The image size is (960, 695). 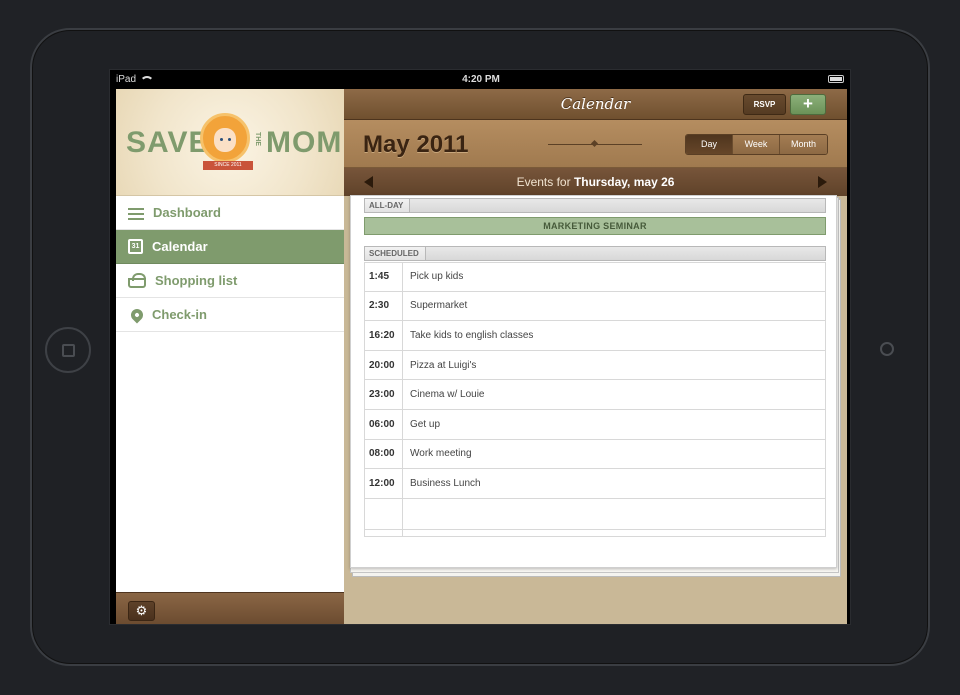 What do you see at coordinates (384, 394) in the screenshot?
I see `event-time: 23:00` at bounding box center [384, 394].